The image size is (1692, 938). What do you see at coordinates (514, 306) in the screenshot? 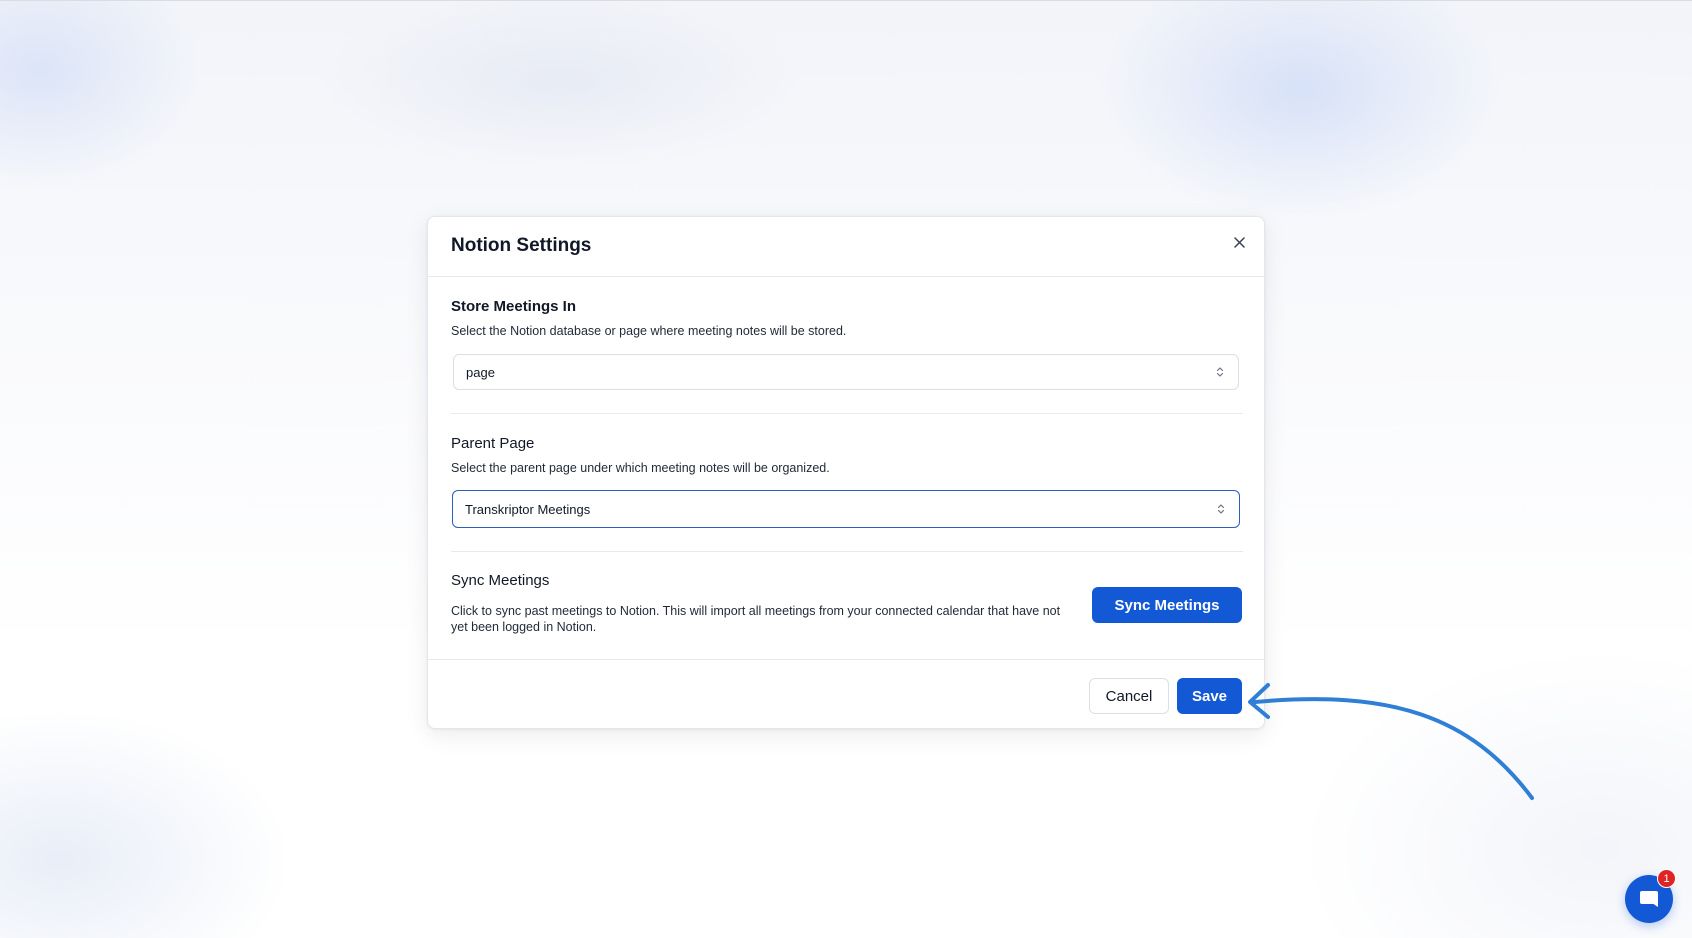
I see `store-meetings-label: Store Meetings In` at bounding box center [514, 306].